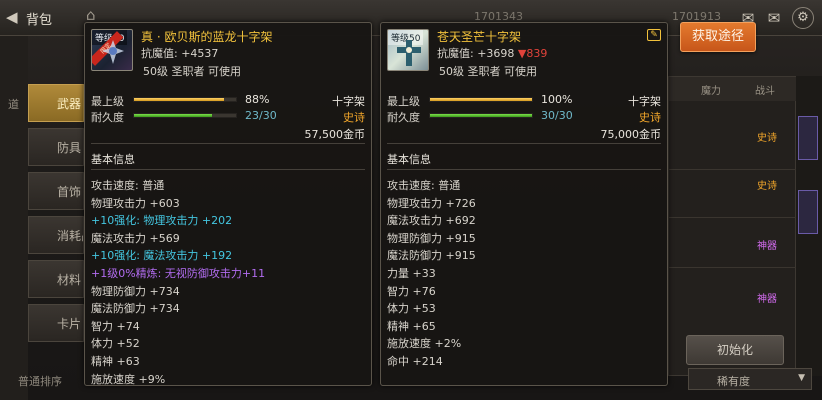 Image resolution: width=822 pixels, height=400 pixels. What do you see at coordinates (732, 226) in the screenshot?
I see `item-list-panel: 魔力 战斗 史诗 史诗 神器 神器` at bounding box center [732, 226].